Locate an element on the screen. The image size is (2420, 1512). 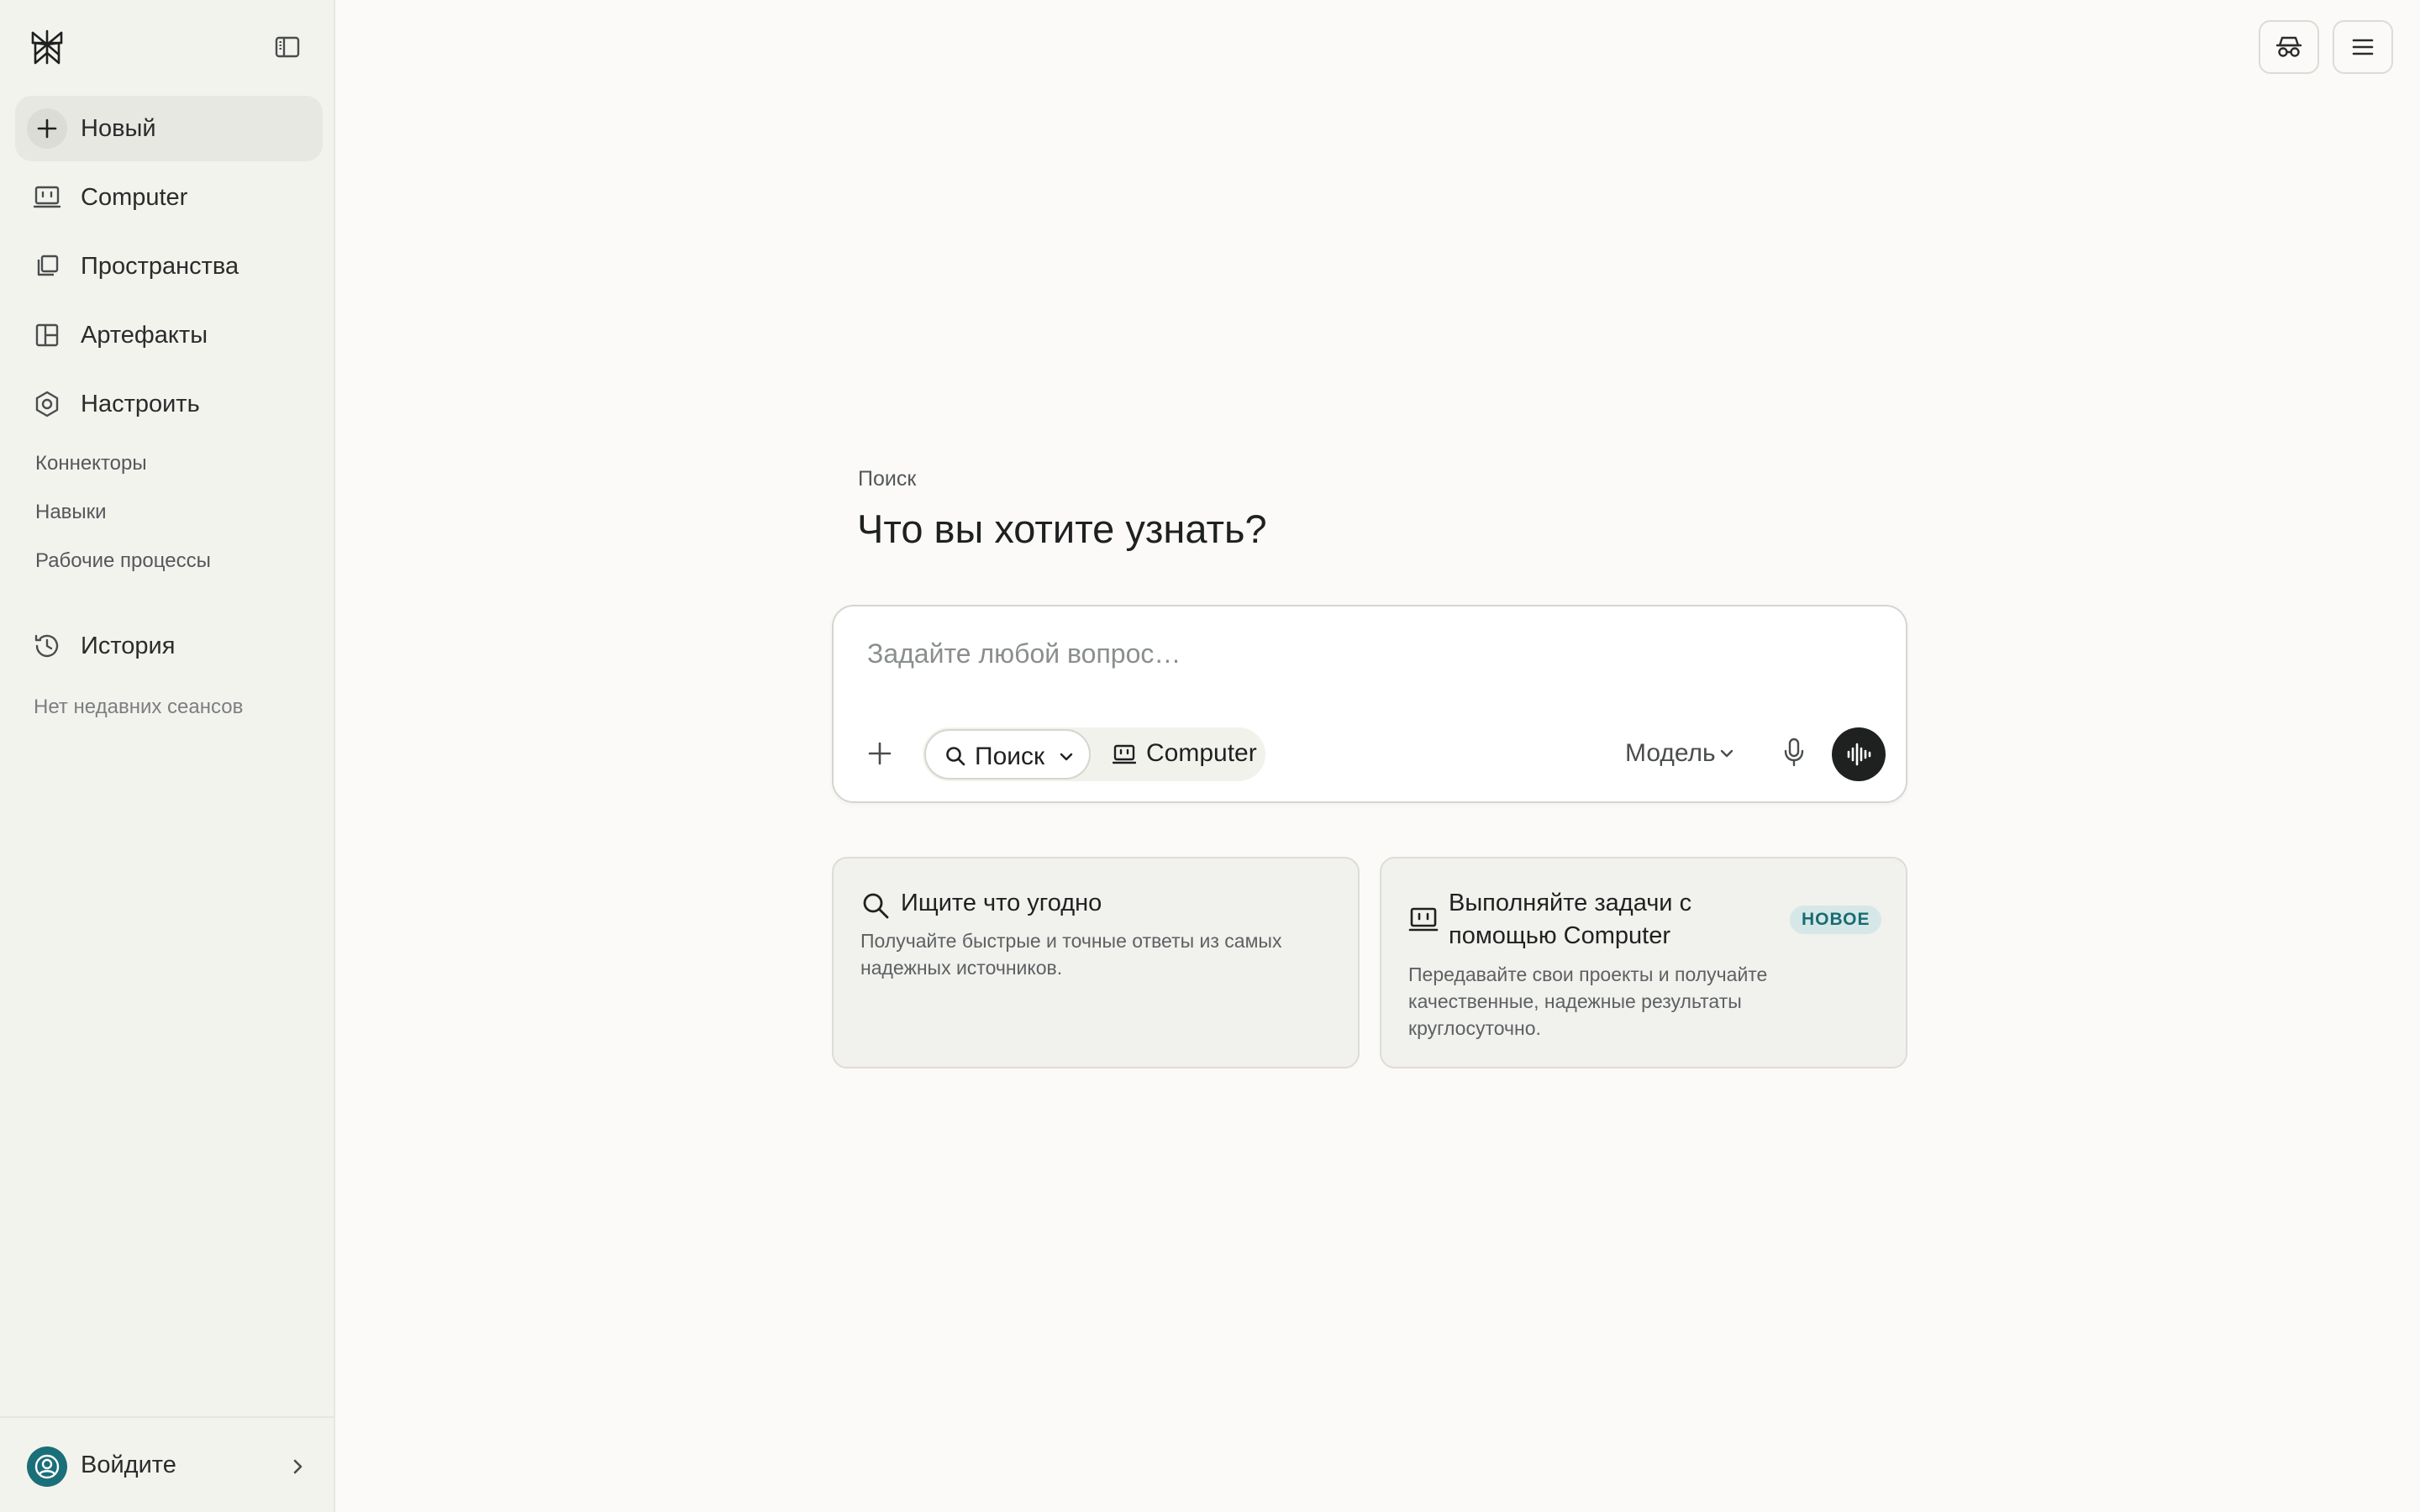
nav-label-customize: Настроить is located at coordinates (140, 403).